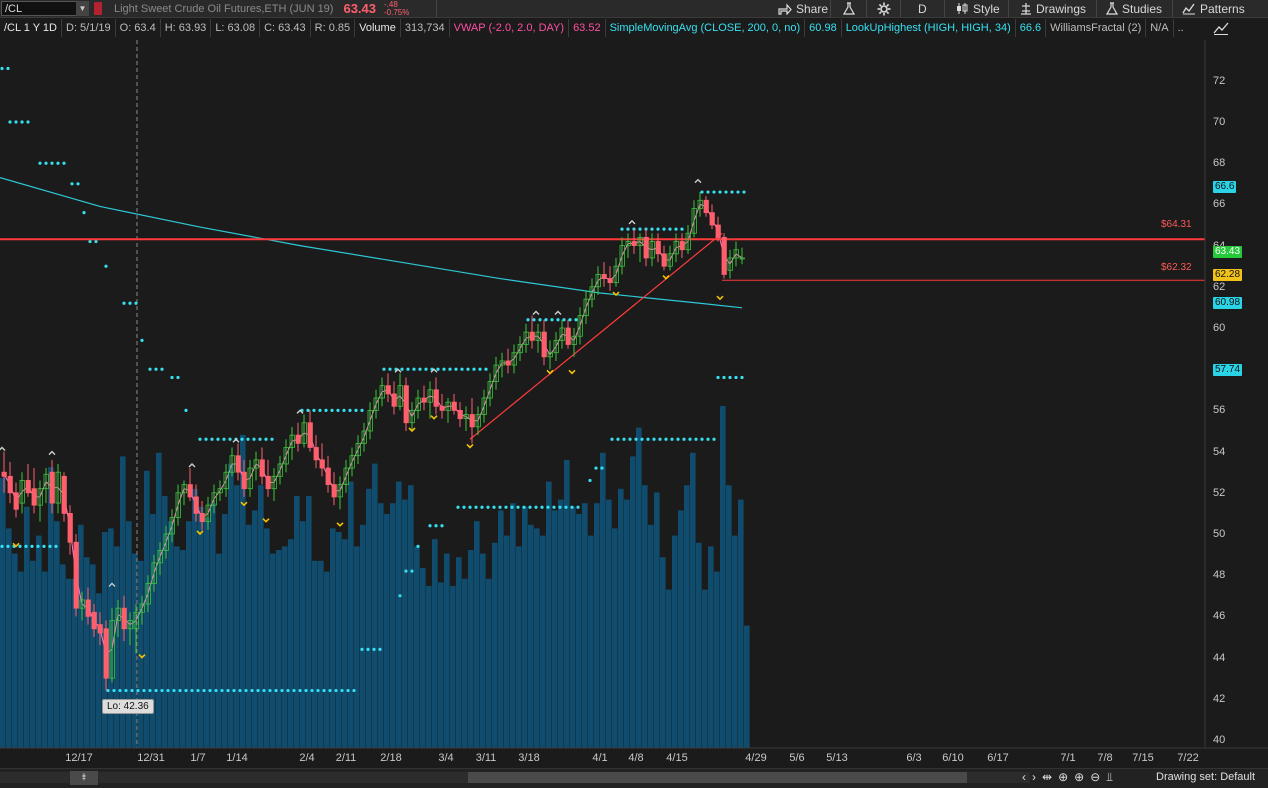  I want to click on price-tick-label: 48, so click(1219, 575).